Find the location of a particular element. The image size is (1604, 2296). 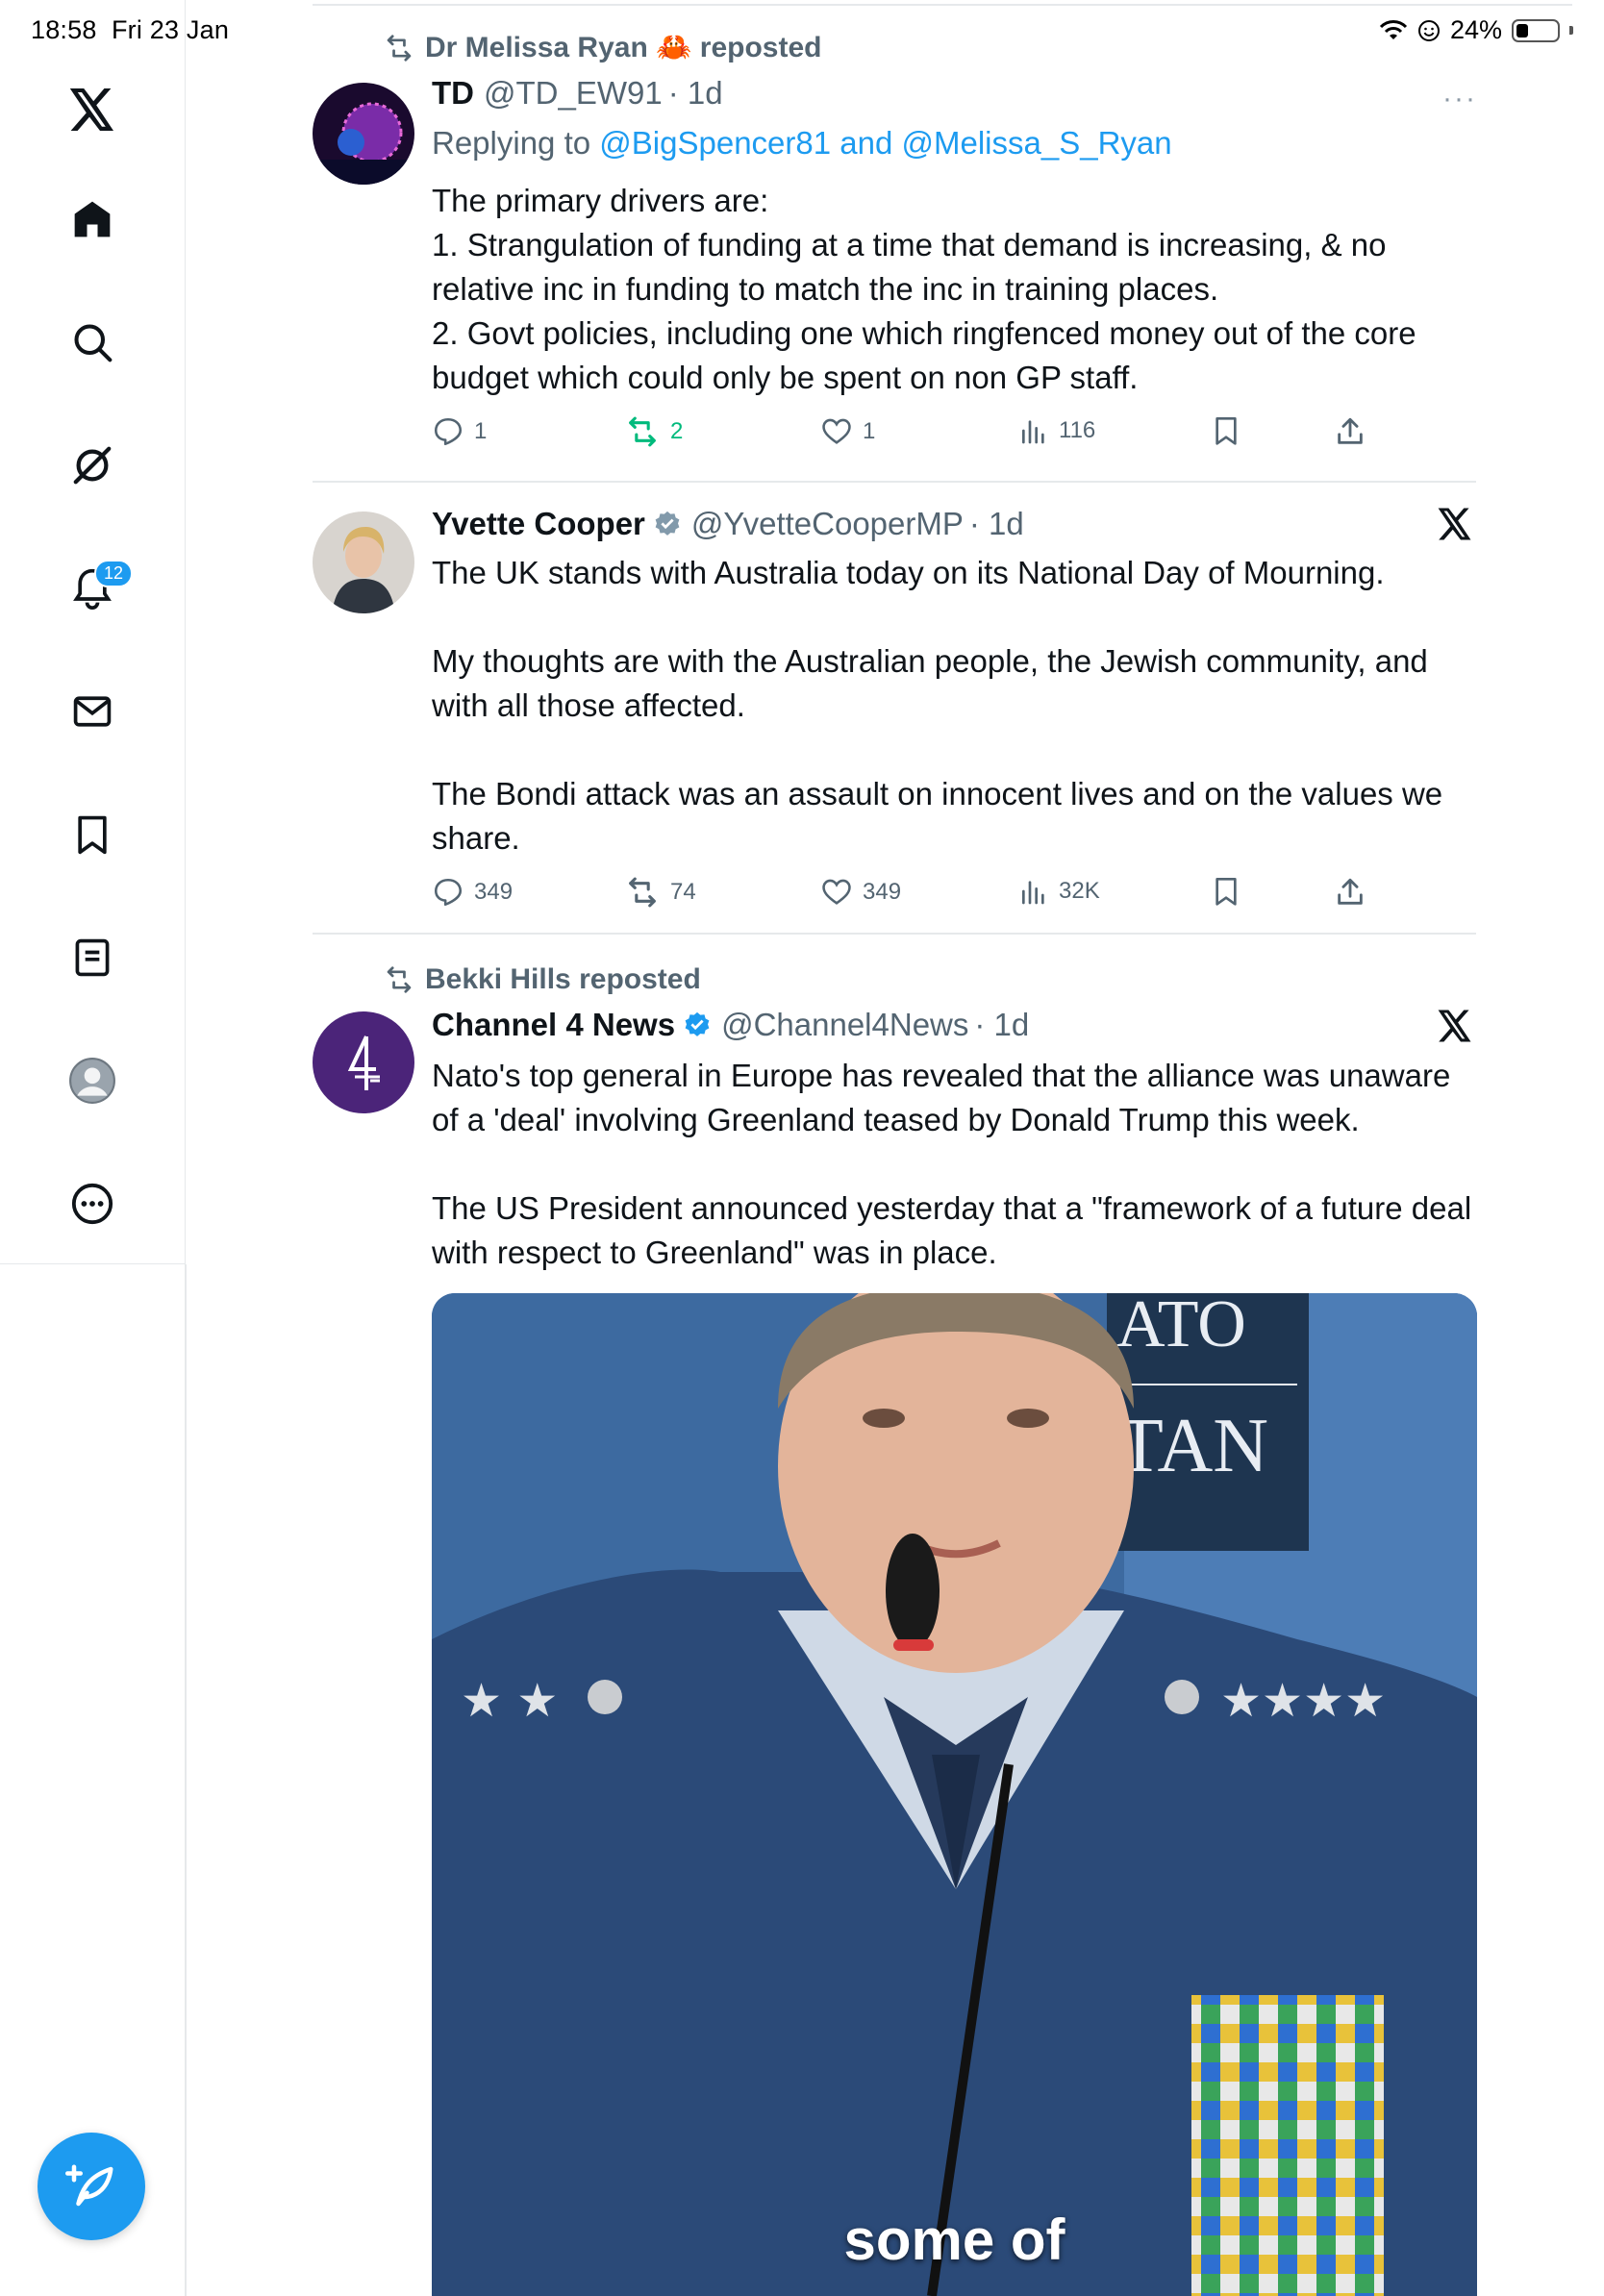

author-name: TD is located at coordinates (453, 93).